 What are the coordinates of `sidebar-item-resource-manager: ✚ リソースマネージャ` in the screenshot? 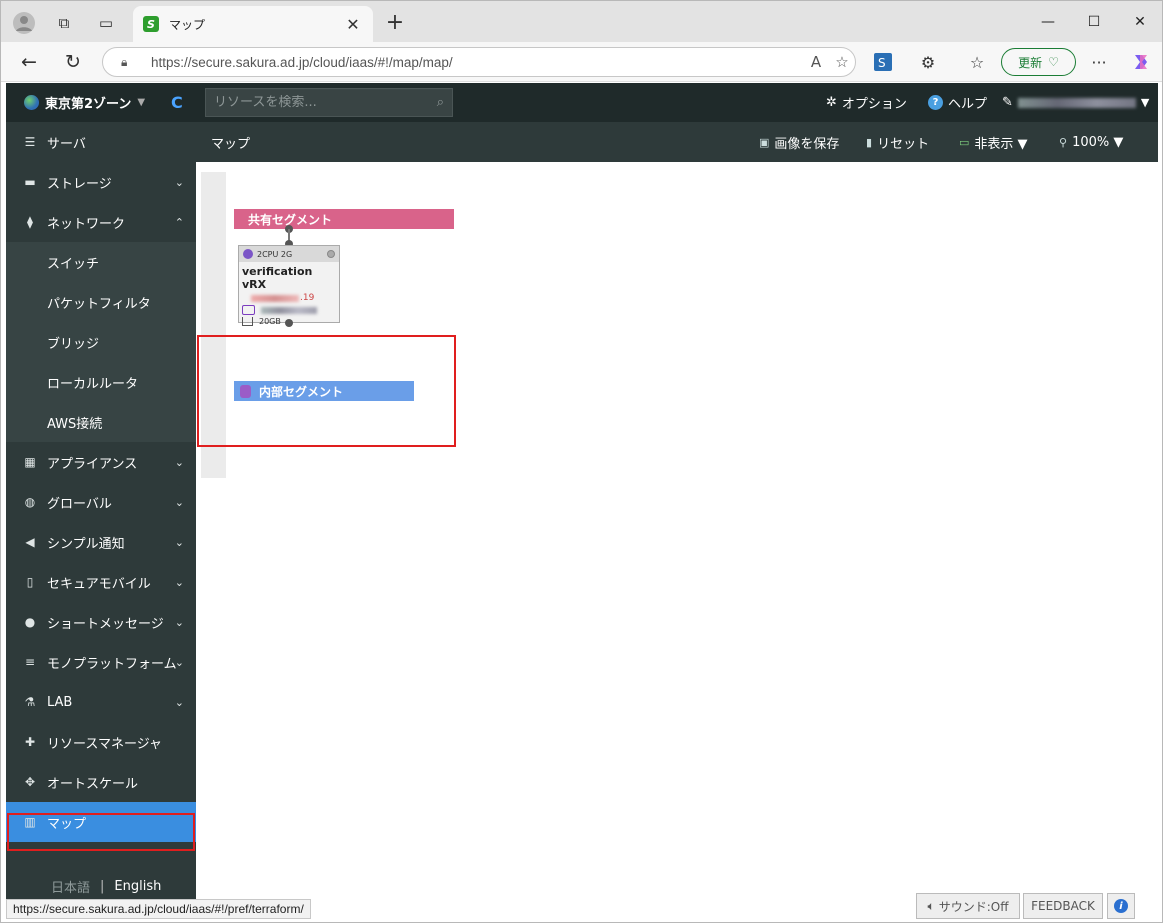 It's located at (101, 742).